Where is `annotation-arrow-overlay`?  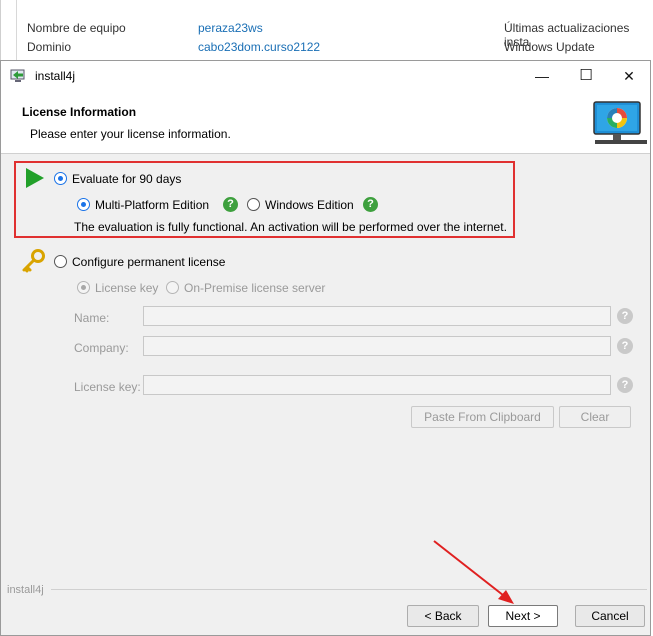 annotation-arrow-overlay is located at coordinates (473, 572).